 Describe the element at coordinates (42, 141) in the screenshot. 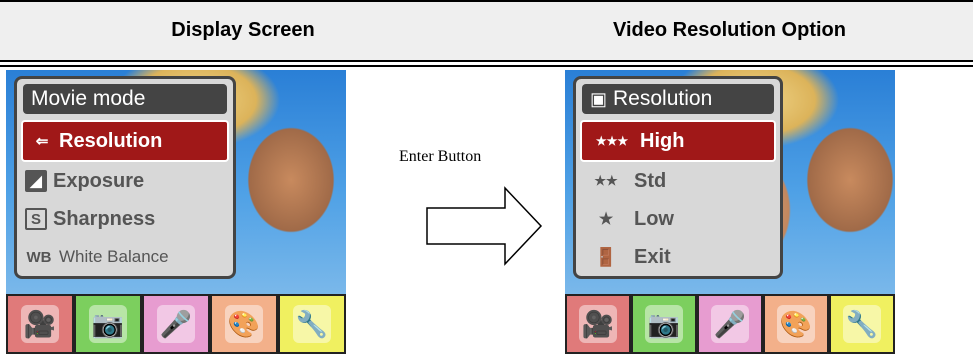

I see `resolution-icon: ⇐` at that location.